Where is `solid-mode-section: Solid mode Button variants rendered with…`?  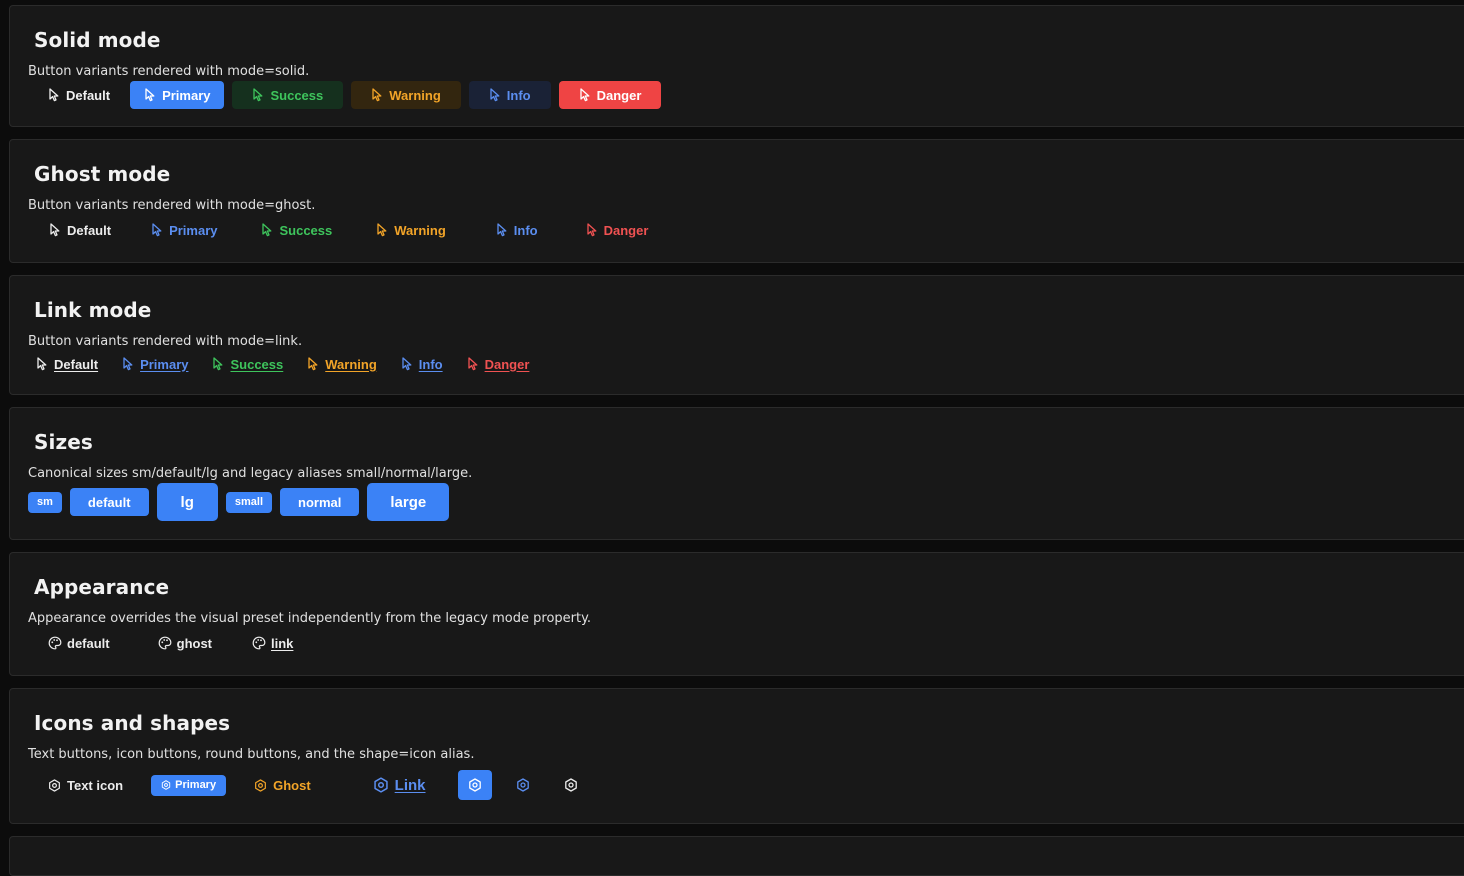
solid-mode-section: Solid mode Button variants rendered with… is located at coordinates (736, 66).